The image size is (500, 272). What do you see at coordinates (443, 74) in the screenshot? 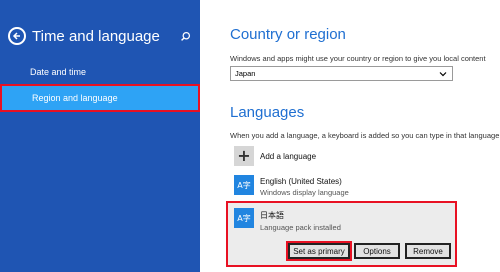
I see `chevron-down-icon` at bounding box center [443, 74].